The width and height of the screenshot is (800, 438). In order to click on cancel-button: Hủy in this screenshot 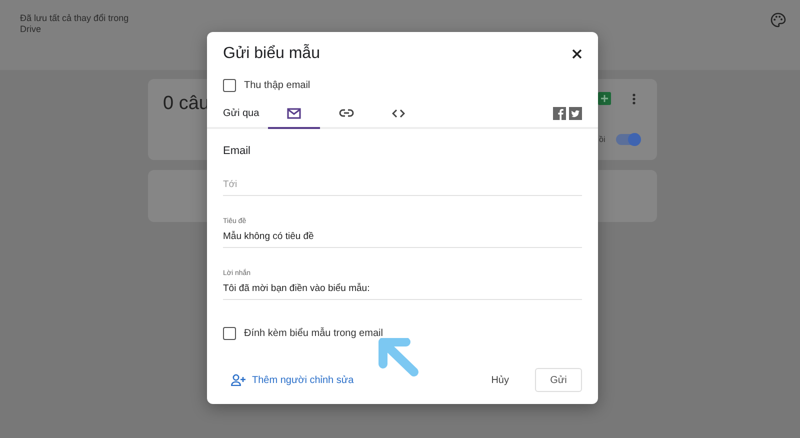, I will do `click(500, 380)`.